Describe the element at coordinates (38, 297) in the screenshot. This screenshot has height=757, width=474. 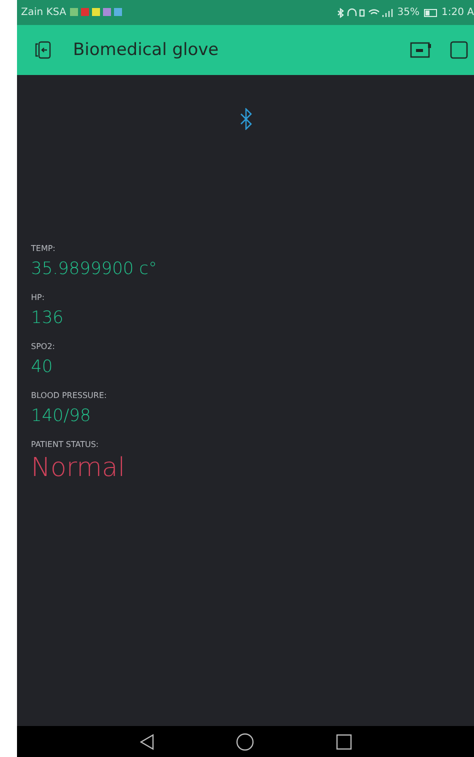
I see `field-label: HP:` at that location.